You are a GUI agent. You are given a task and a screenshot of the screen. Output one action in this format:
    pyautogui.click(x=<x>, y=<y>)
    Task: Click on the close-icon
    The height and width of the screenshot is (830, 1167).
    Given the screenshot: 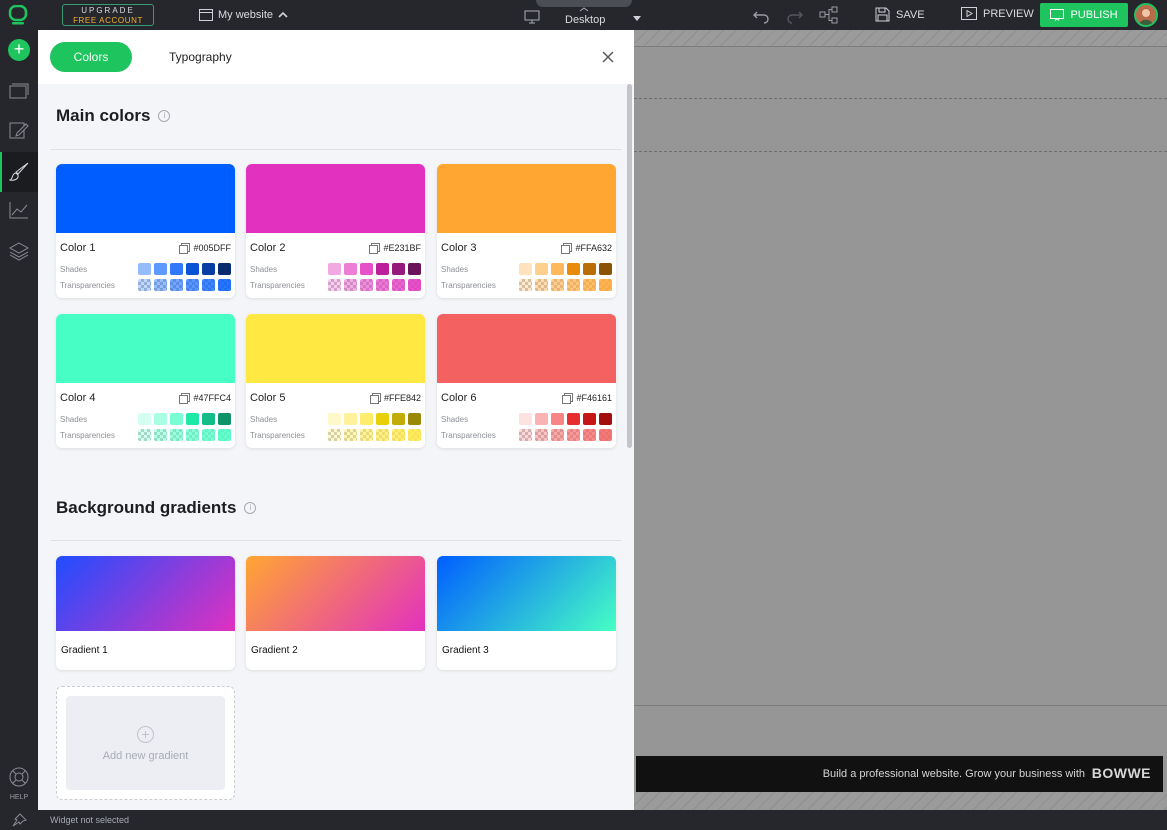 What is the action you would take?
    pyautogui.click(x=608, y=57)
    